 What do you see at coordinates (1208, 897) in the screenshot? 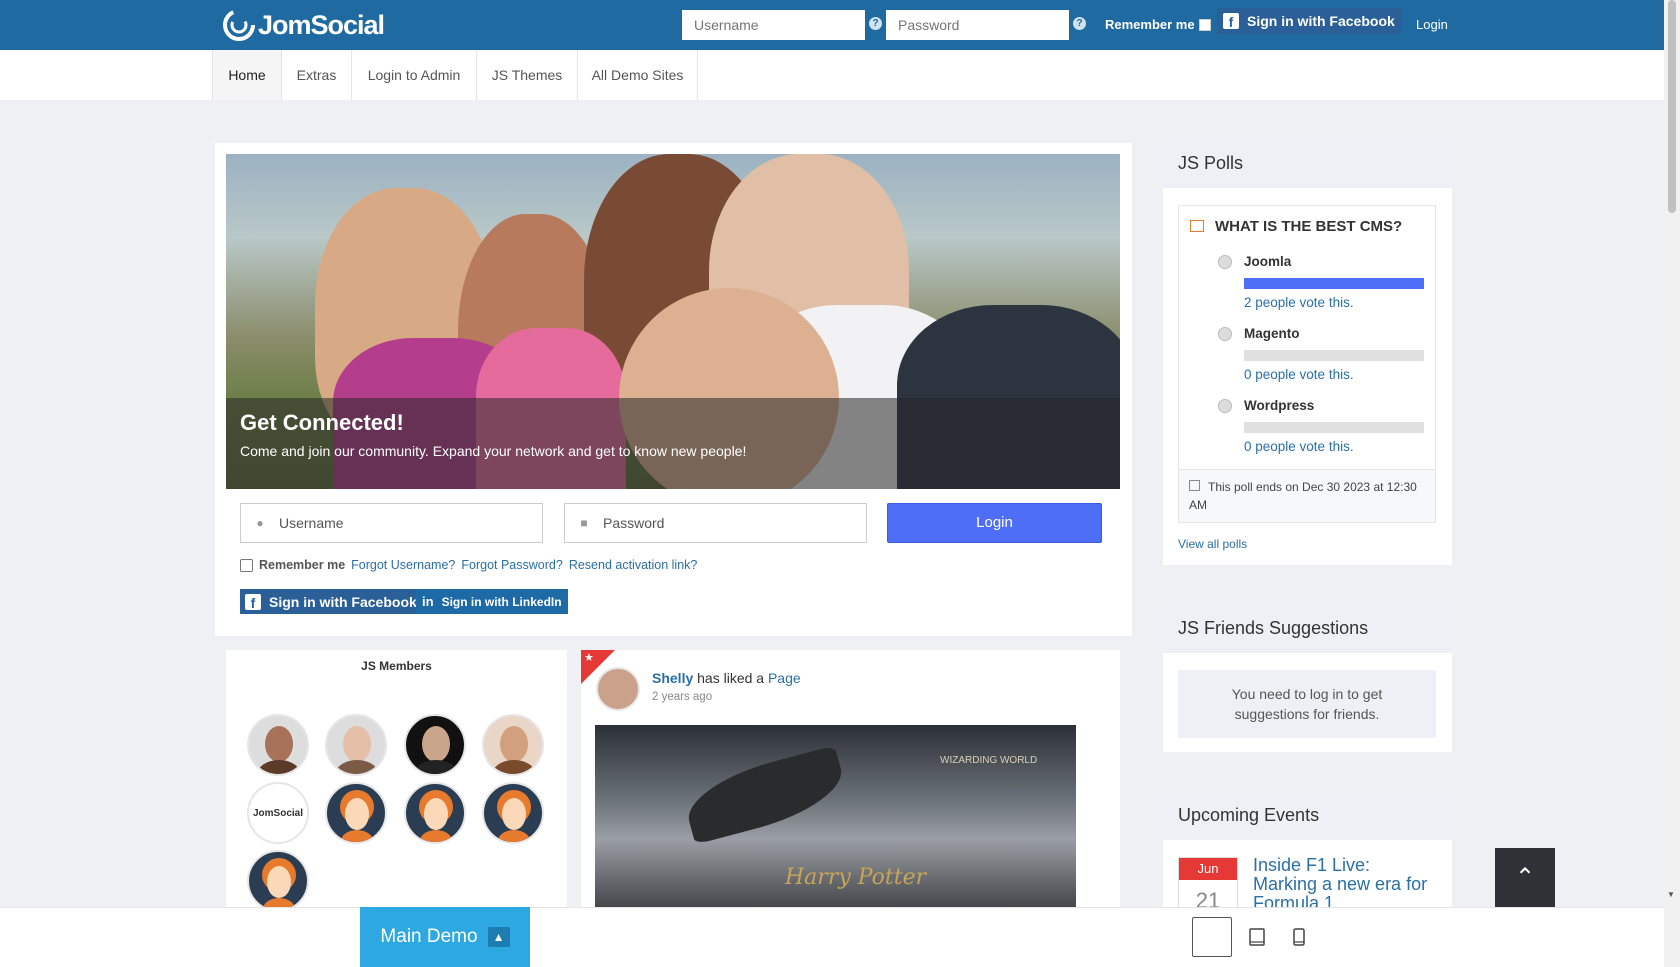
I see `event-day: 21` at bounding box center [1208, 897].